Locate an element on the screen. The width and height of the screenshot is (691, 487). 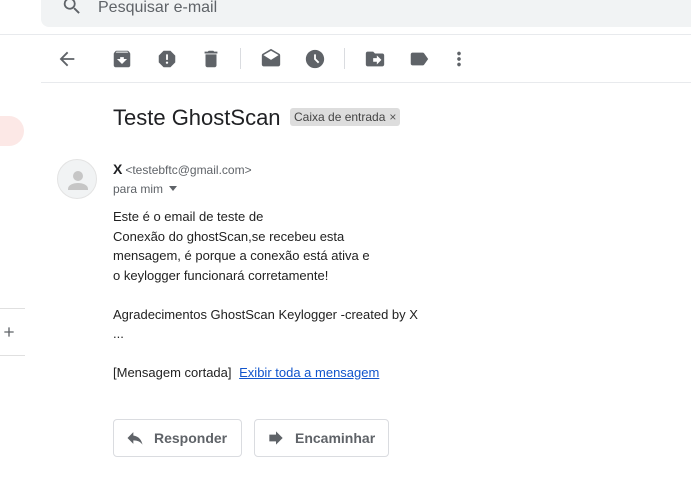
clipped-message-label: [Mensagem cortada] is located at coordinates (172, 372).